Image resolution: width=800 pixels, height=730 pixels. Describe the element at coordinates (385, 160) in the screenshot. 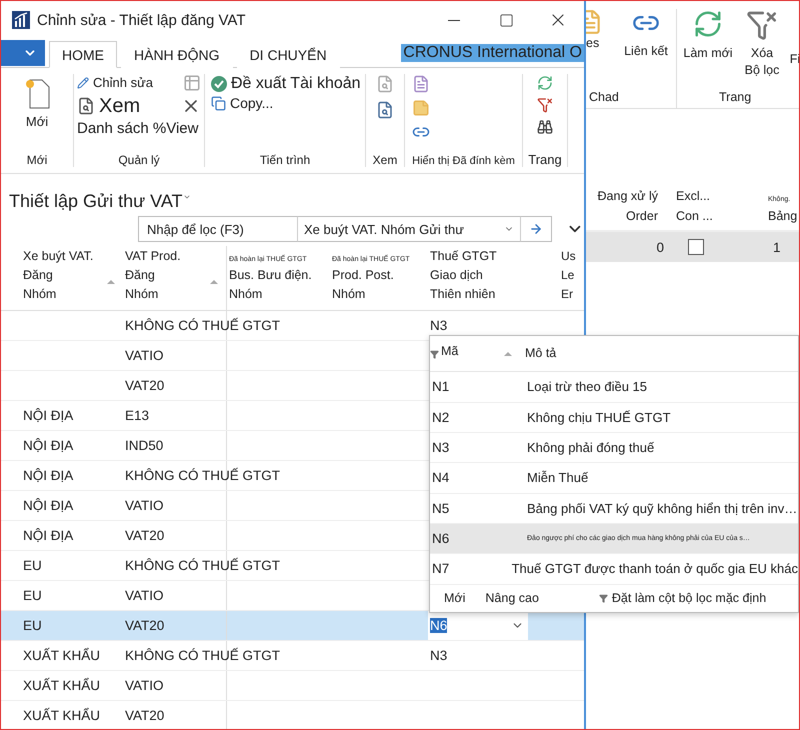

I see `group-label: Xem` at that location.